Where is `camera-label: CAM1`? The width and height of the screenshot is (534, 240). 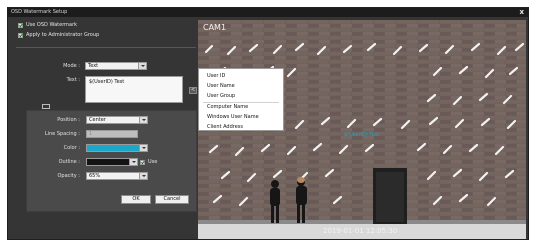 camera-label: CAM1 is located at coordinates (215, 27).